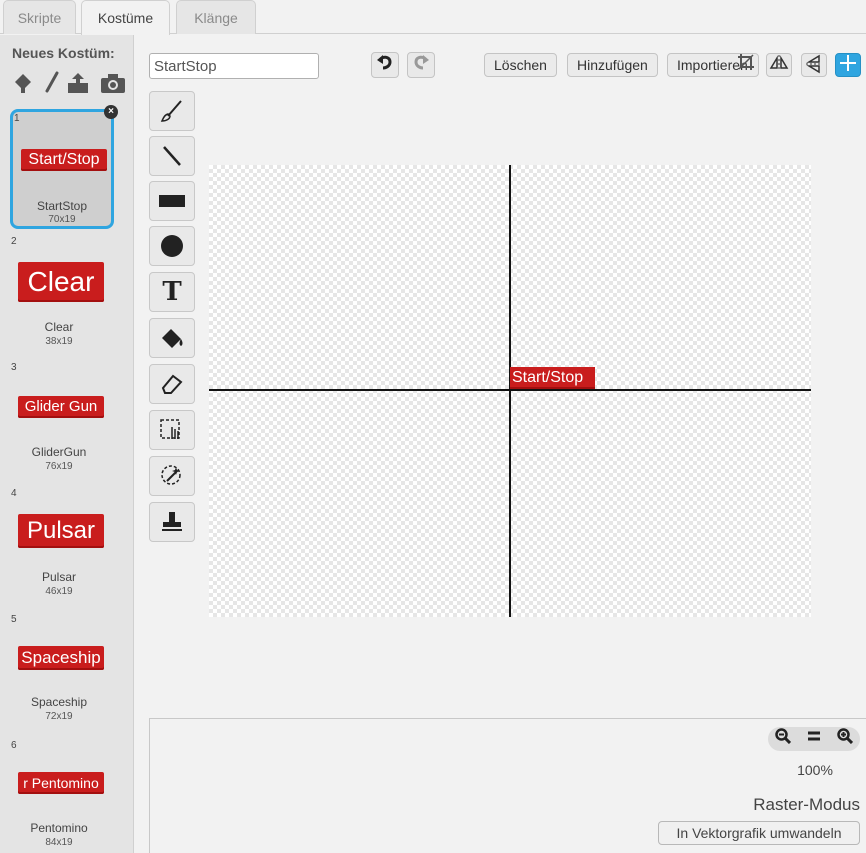 This screenshot has height=853, width=866. What do you see at coordinates (112, 83) in the screenshot?
I see `camera-icon` at bounding box center [112, 83].